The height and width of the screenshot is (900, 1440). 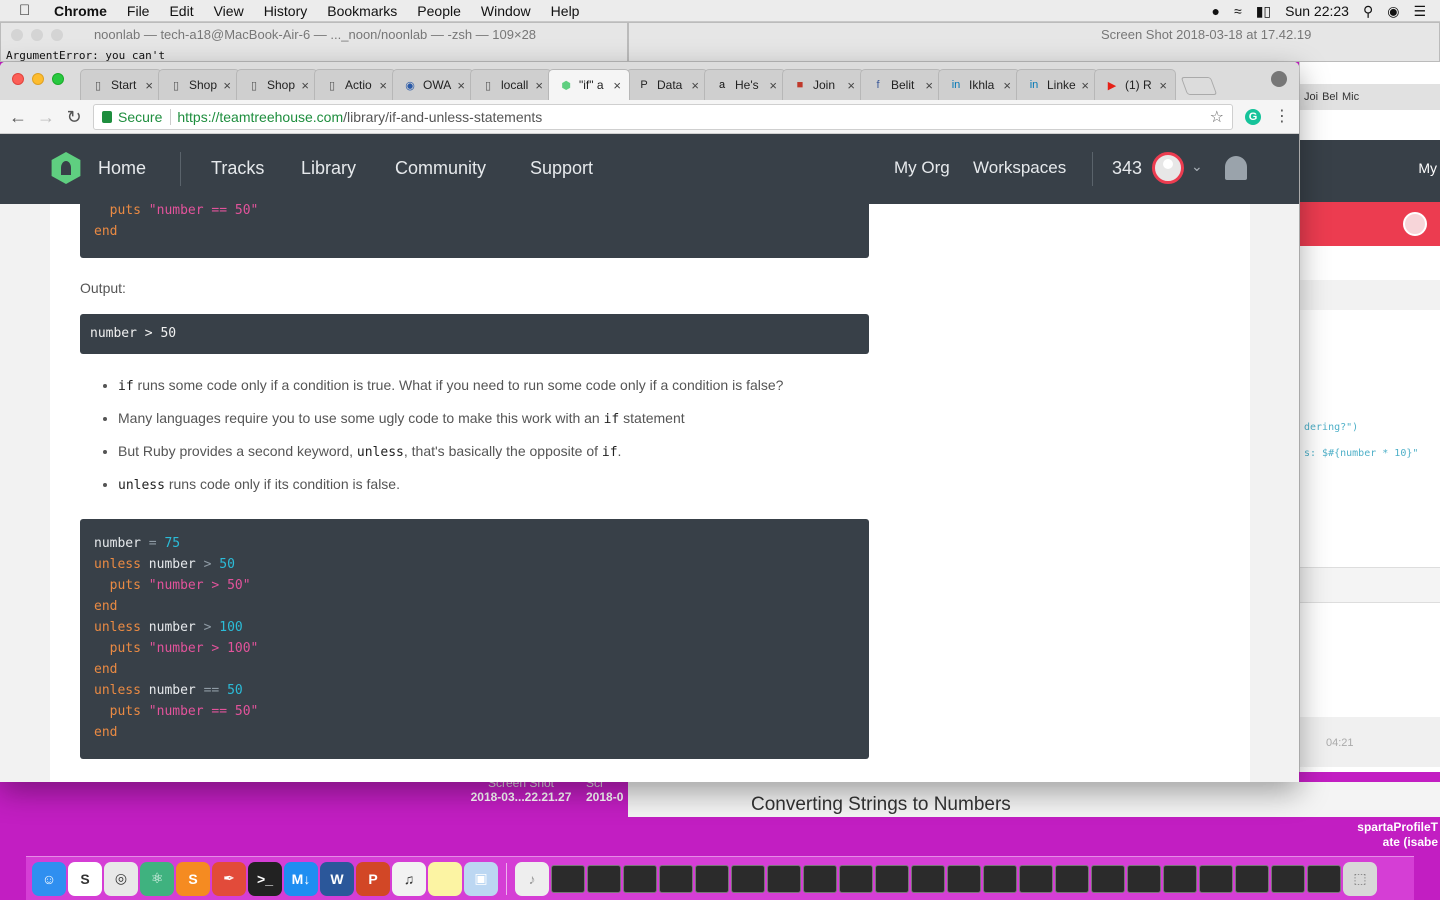 I want to click on nav-workspaces: Workspaces, so click(x=1019, y=168).